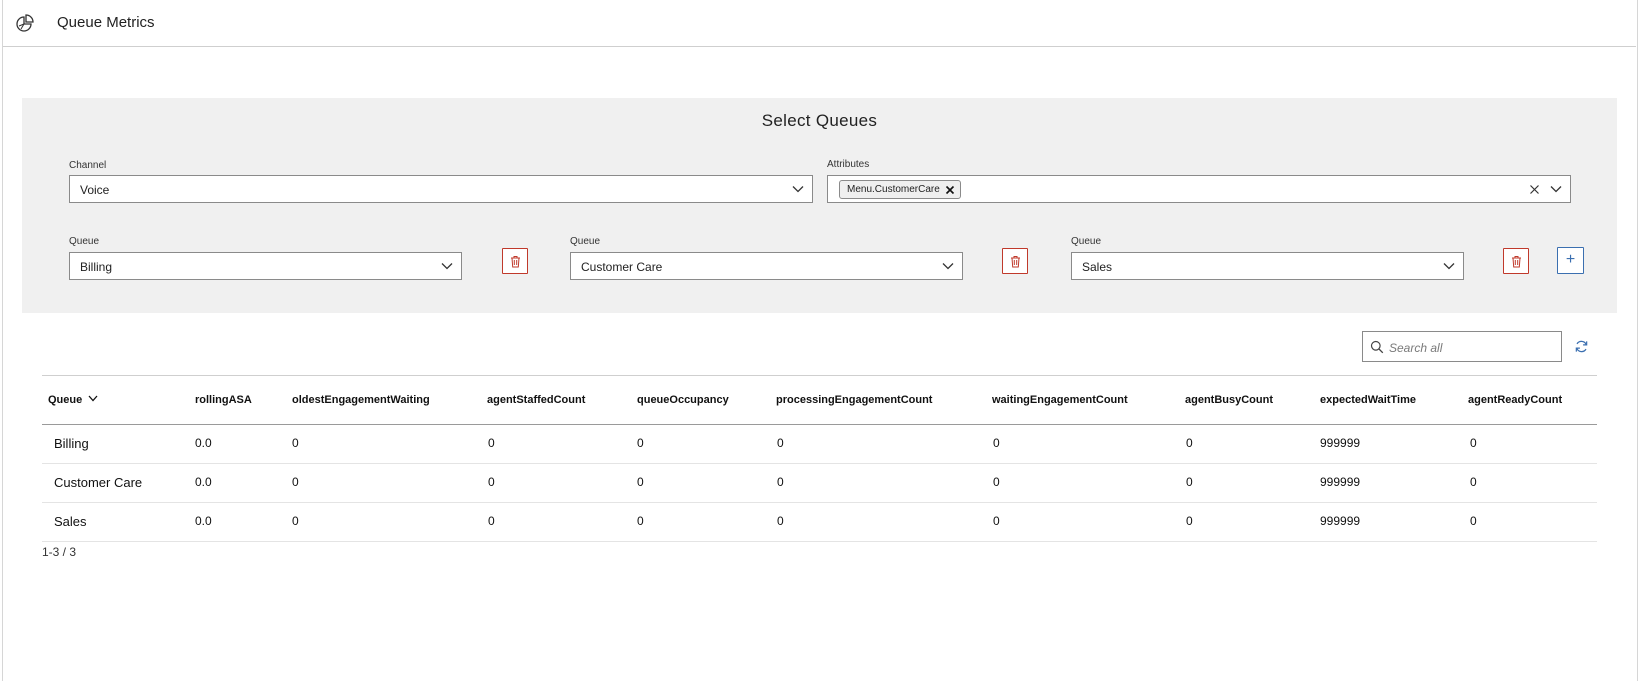  What do you see at coordinates (1097, 267) in the screenshot?
I see `queue-value: Sales` at bounding box center [1097, 267].